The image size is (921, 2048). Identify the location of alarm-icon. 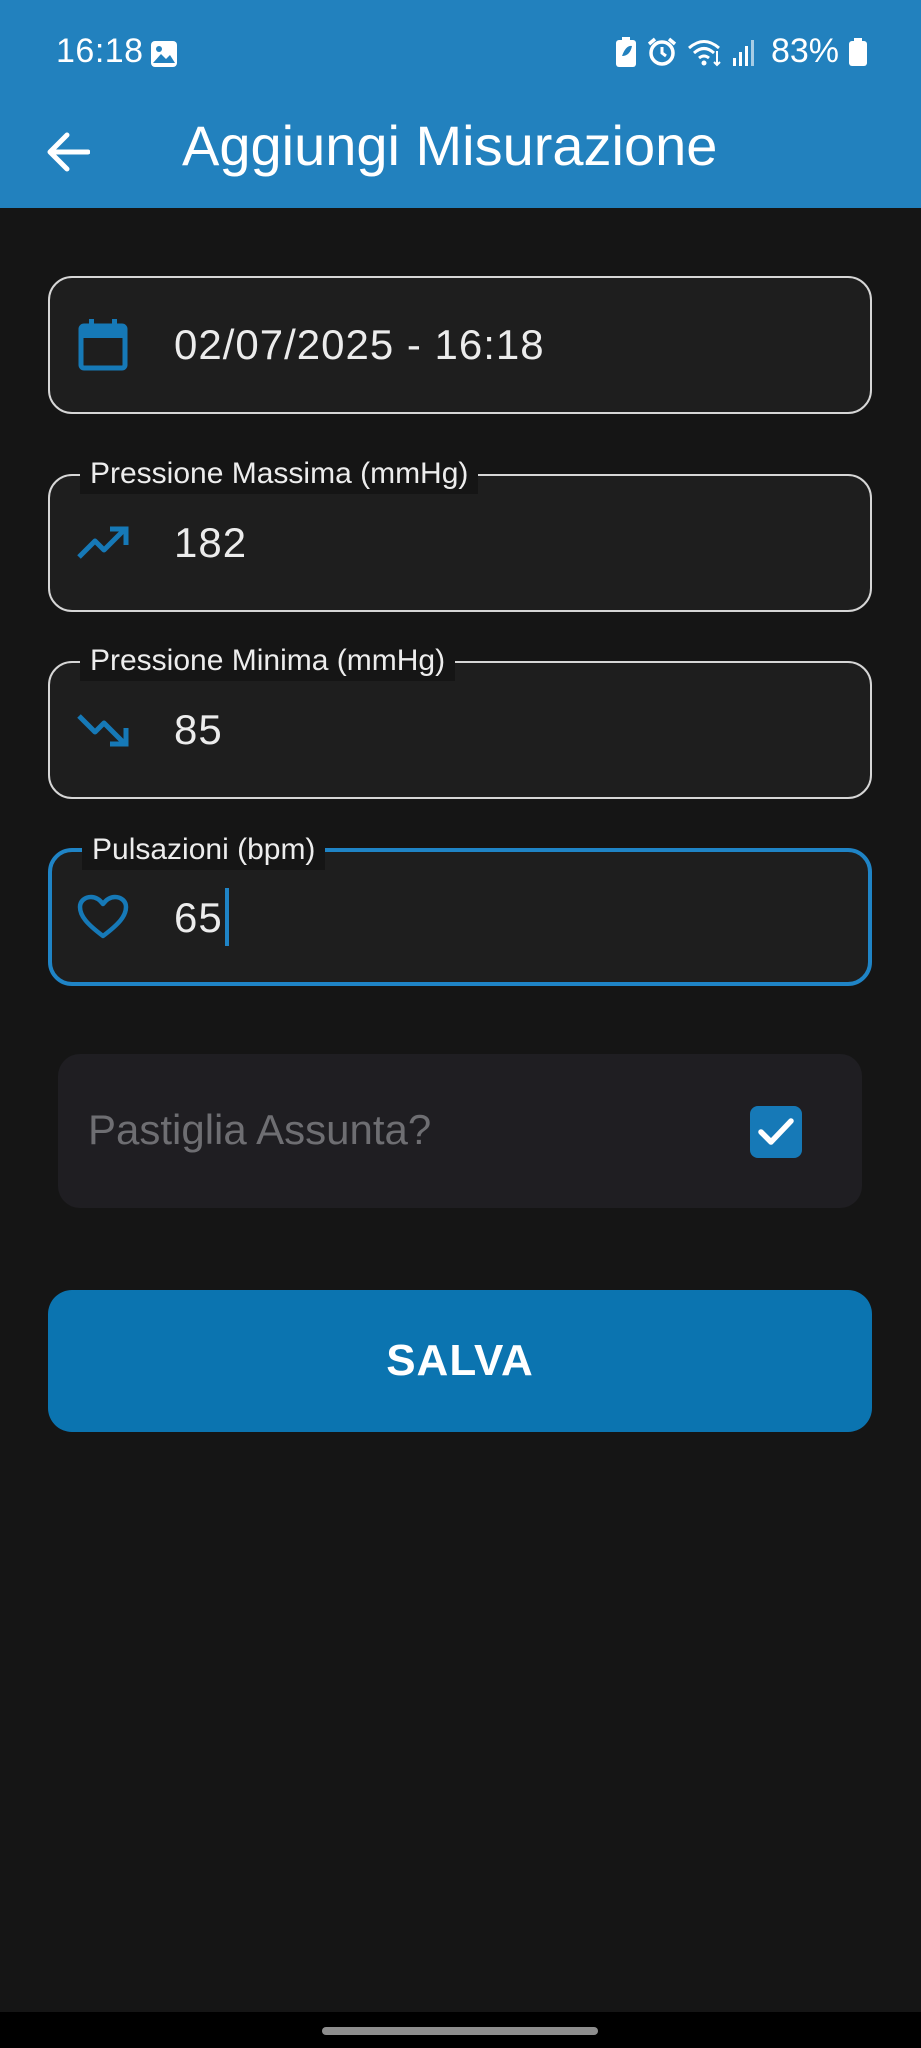
(662, 52).